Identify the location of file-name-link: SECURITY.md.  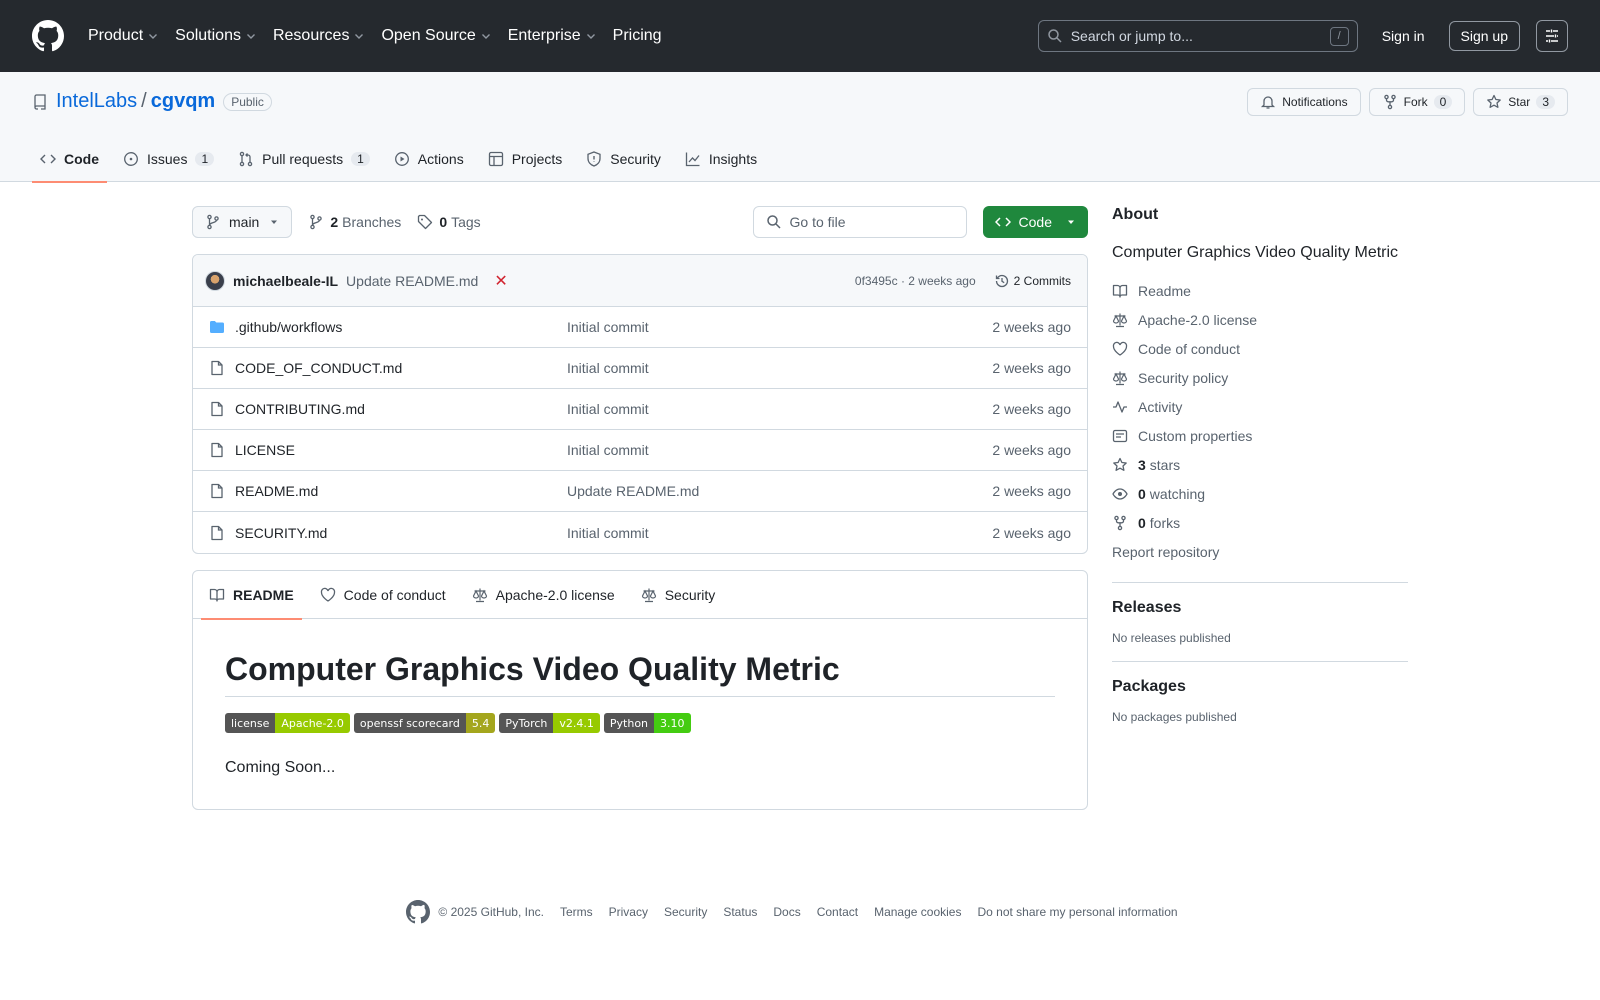
(401, 533).